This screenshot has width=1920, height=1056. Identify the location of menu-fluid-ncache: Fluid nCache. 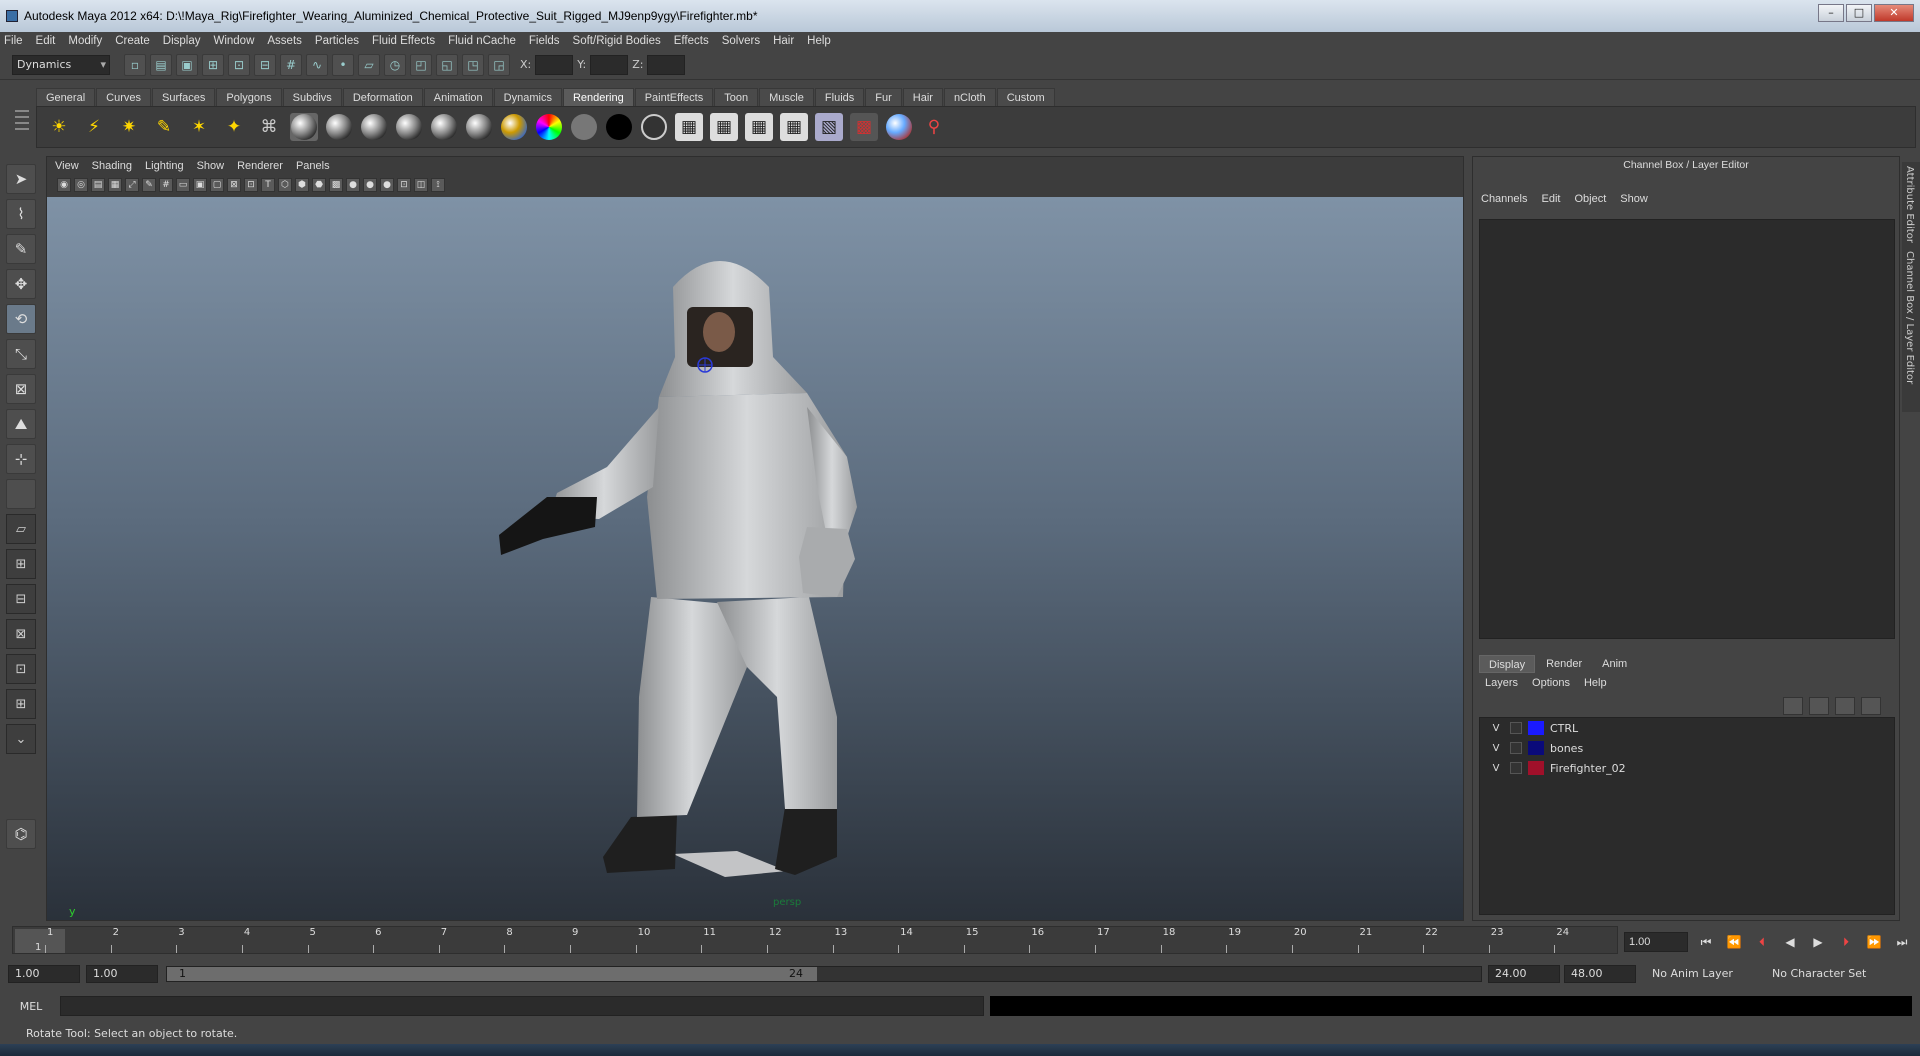
(482, 41).